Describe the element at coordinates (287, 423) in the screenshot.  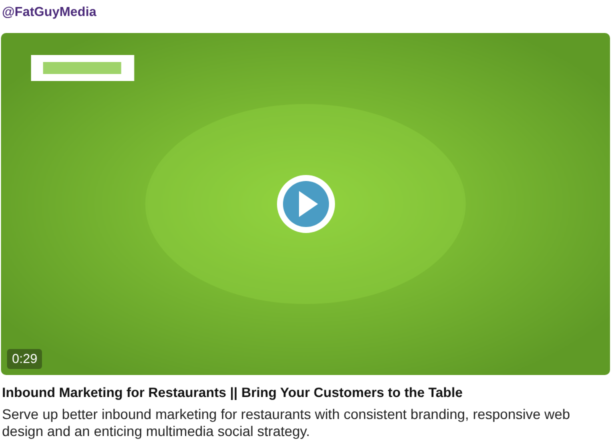
I see `video-description: Serve up better inbound marketing for restaurants with consistent branding, responsive web design and an enticing multimedia social strategy.` at that location.